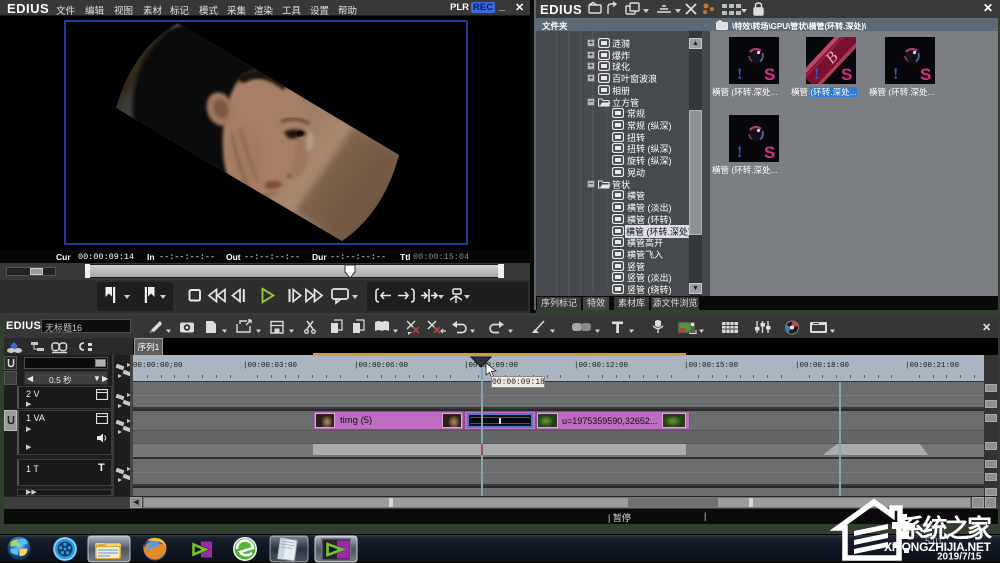 This screenshot has height=563, width=1000. I want to click on svg-text: 2019/7/15, so click(959, 557).